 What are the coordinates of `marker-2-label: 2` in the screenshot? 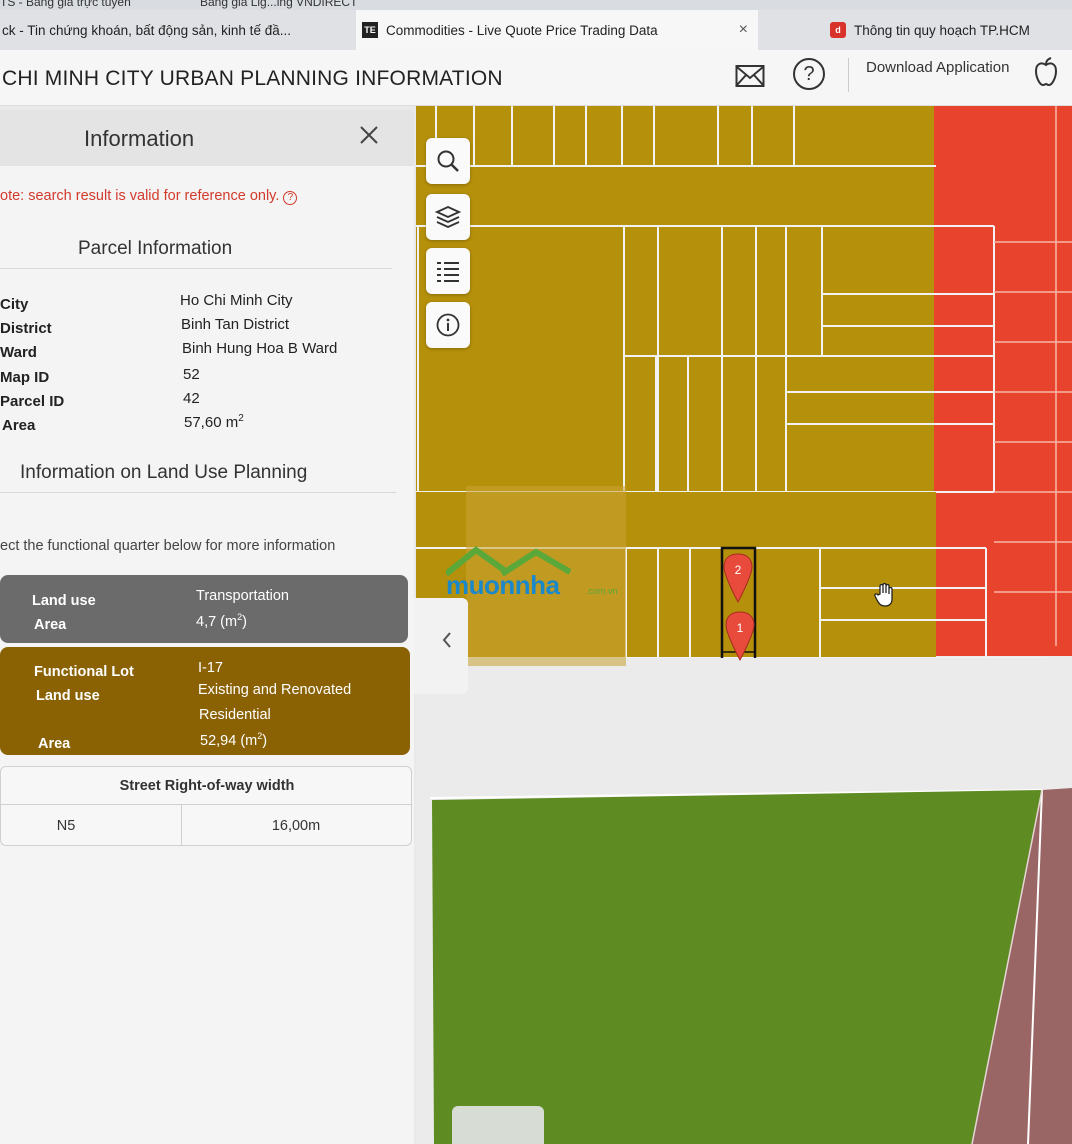 It's located at (738, 570).